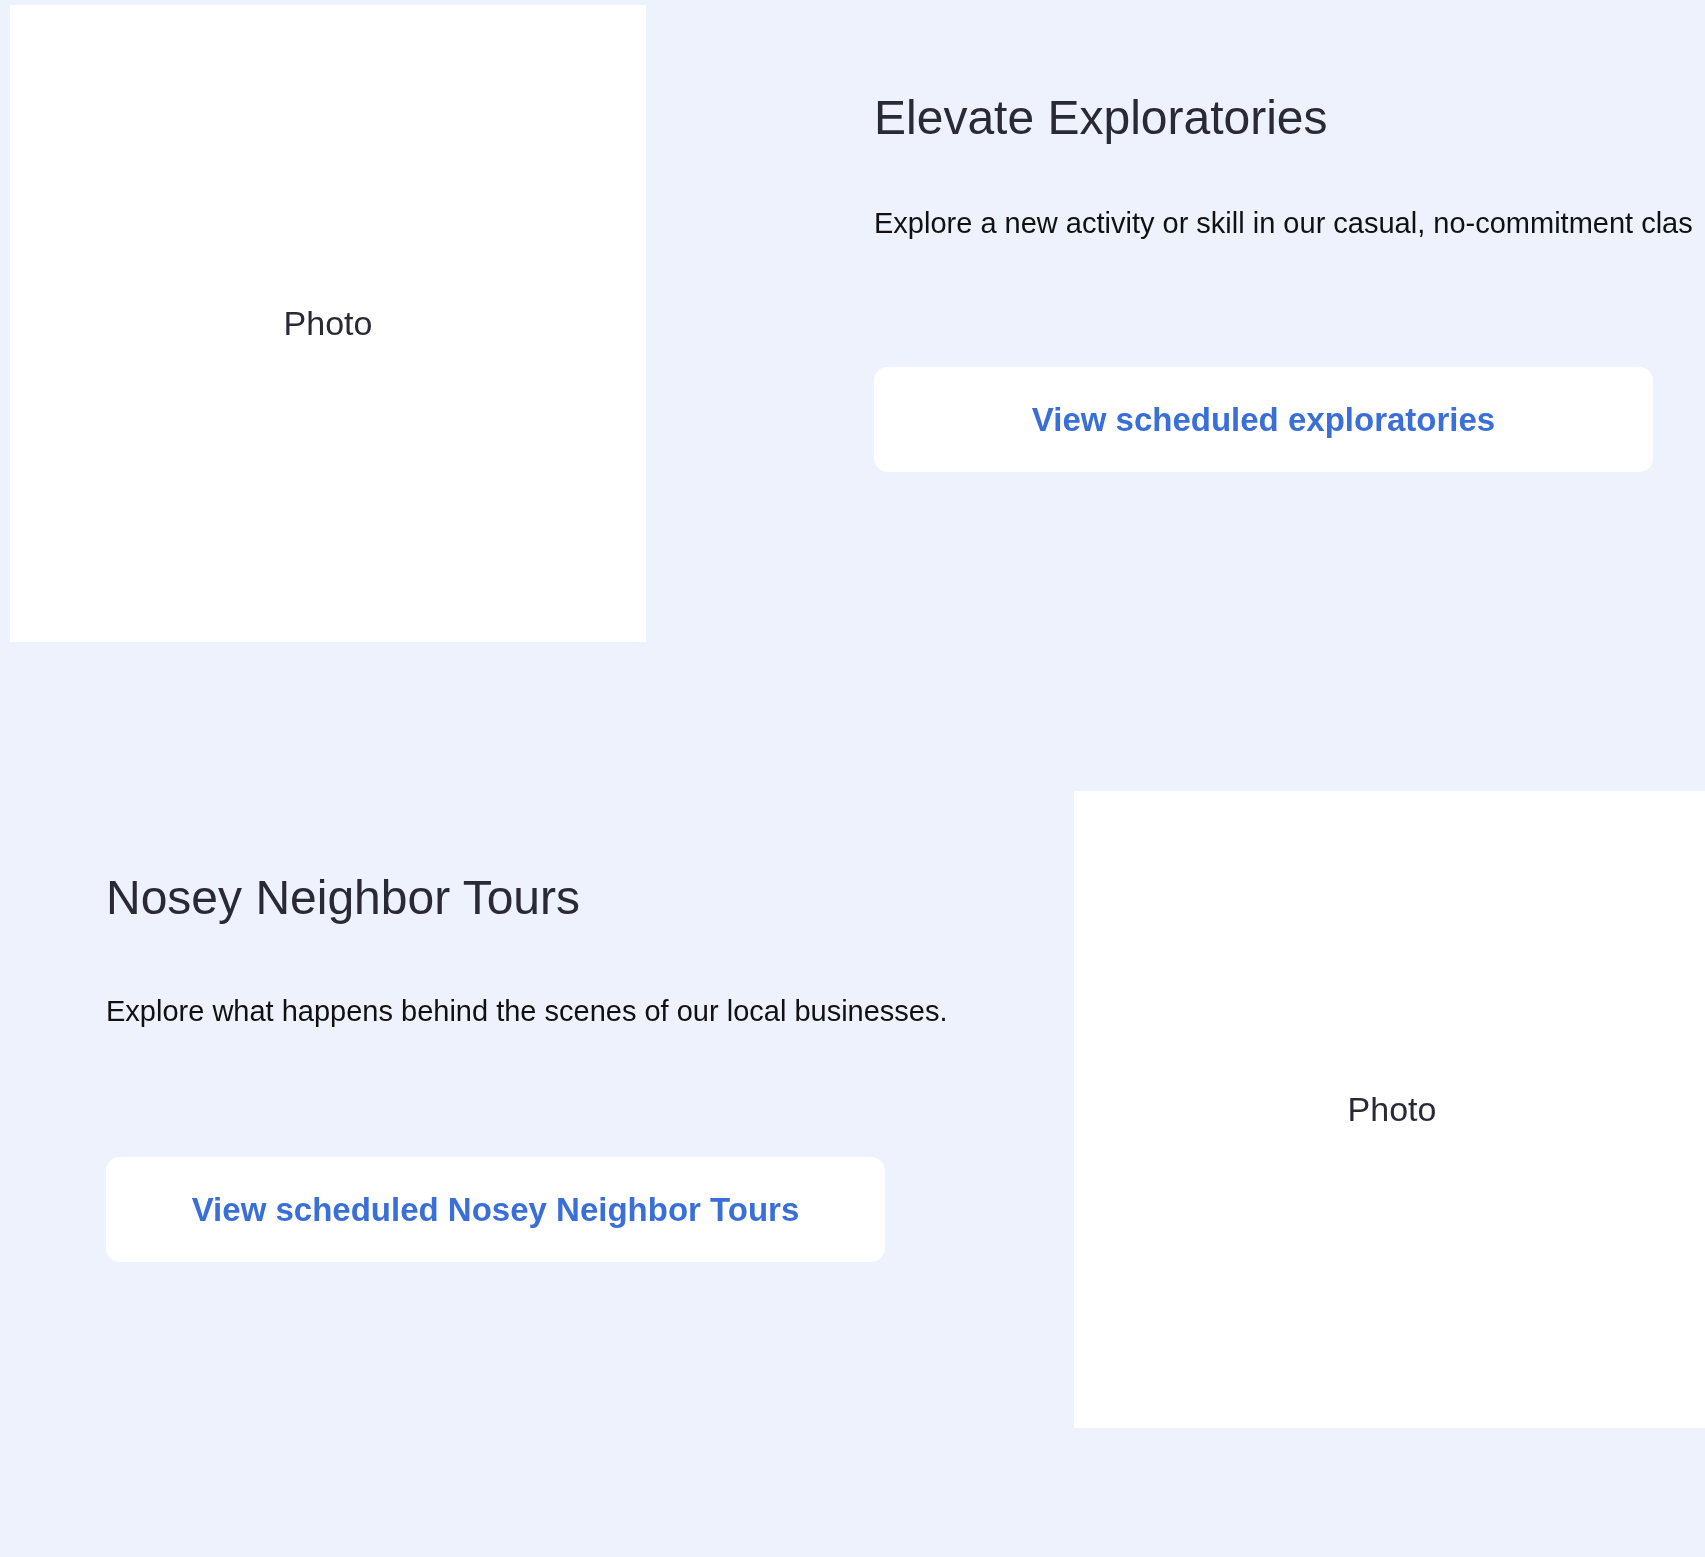 The height and width of the screenshot is (1557, 1705). What do you see at coordinates (343, 898) in the screenshot?
I see `section-title: Nosey Neighbor Tours` at bounding box center [343, 898].